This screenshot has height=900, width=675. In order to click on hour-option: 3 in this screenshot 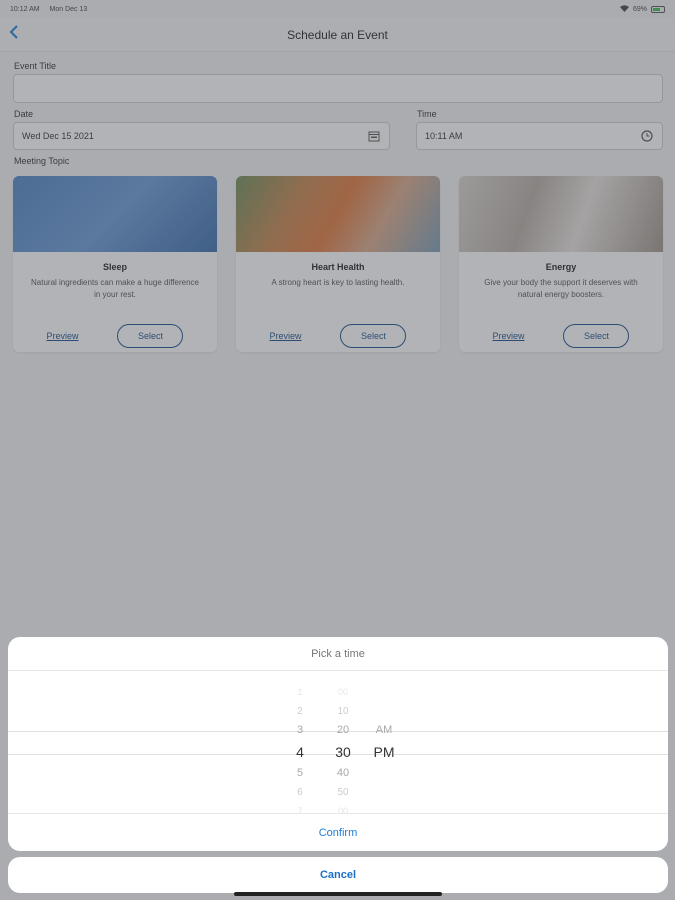, I will do `click(300, 730)`.